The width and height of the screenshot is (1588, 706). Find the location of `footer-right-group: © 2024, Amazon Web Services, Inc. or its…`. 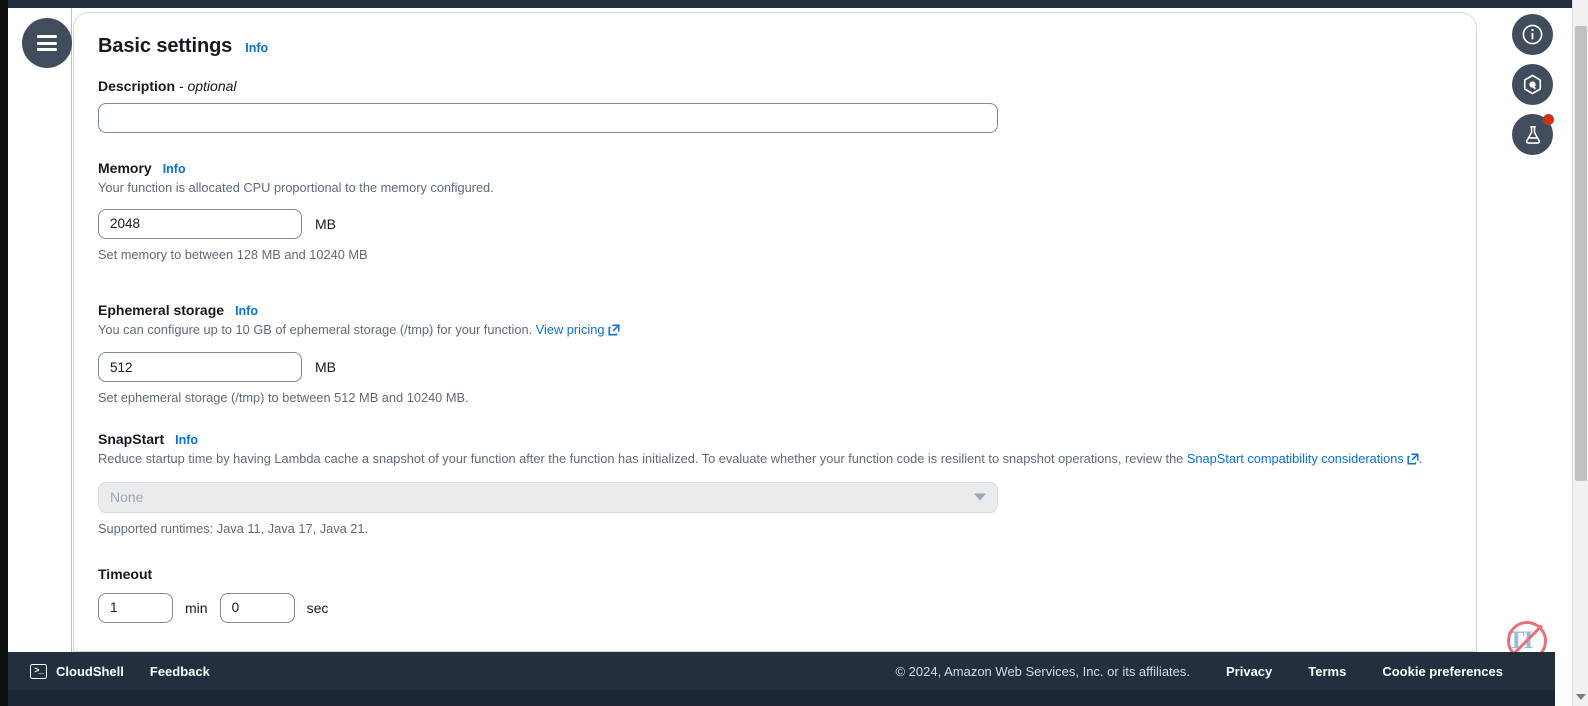

footer-right-group: © 2024, Amazon Web Services, Inc. or its… is located at coordinates (1225, 671).